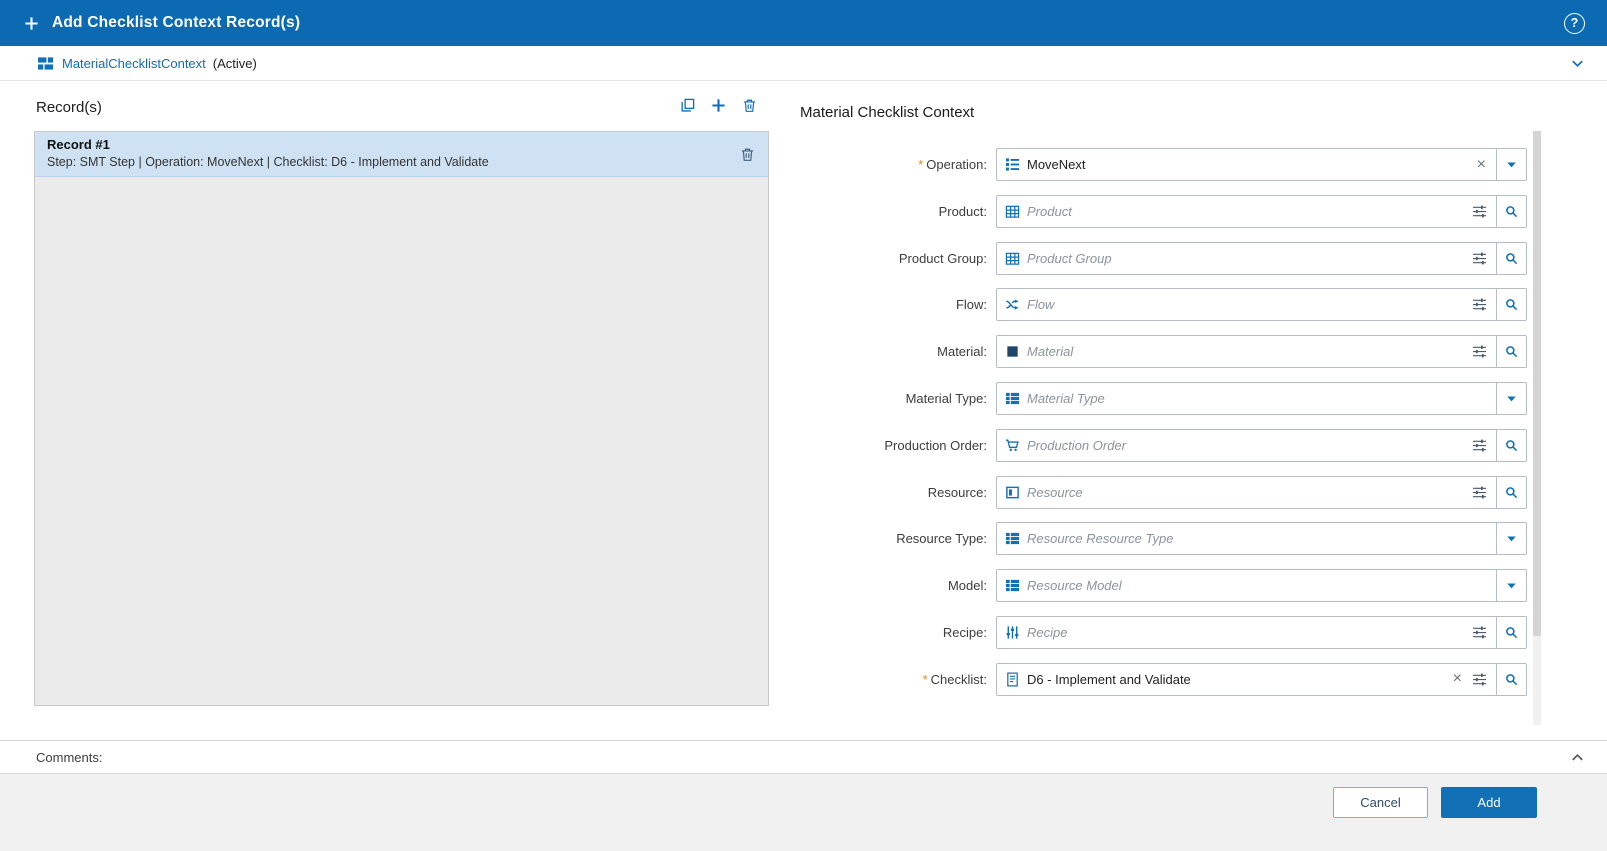 The image size is (1607, 851). What do you see at coordinates (1246, 352) in the screenshot?
I see `material-input: Material` at bounding box center [1246, 352].